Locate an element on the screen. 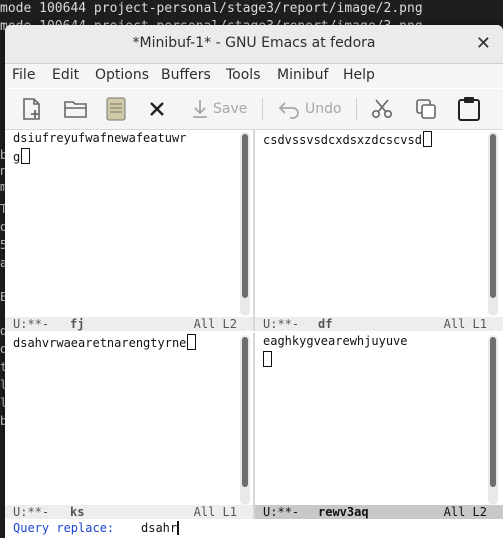  mode-line-df: U:**- df All L1 is located at coordinates (379, 324).